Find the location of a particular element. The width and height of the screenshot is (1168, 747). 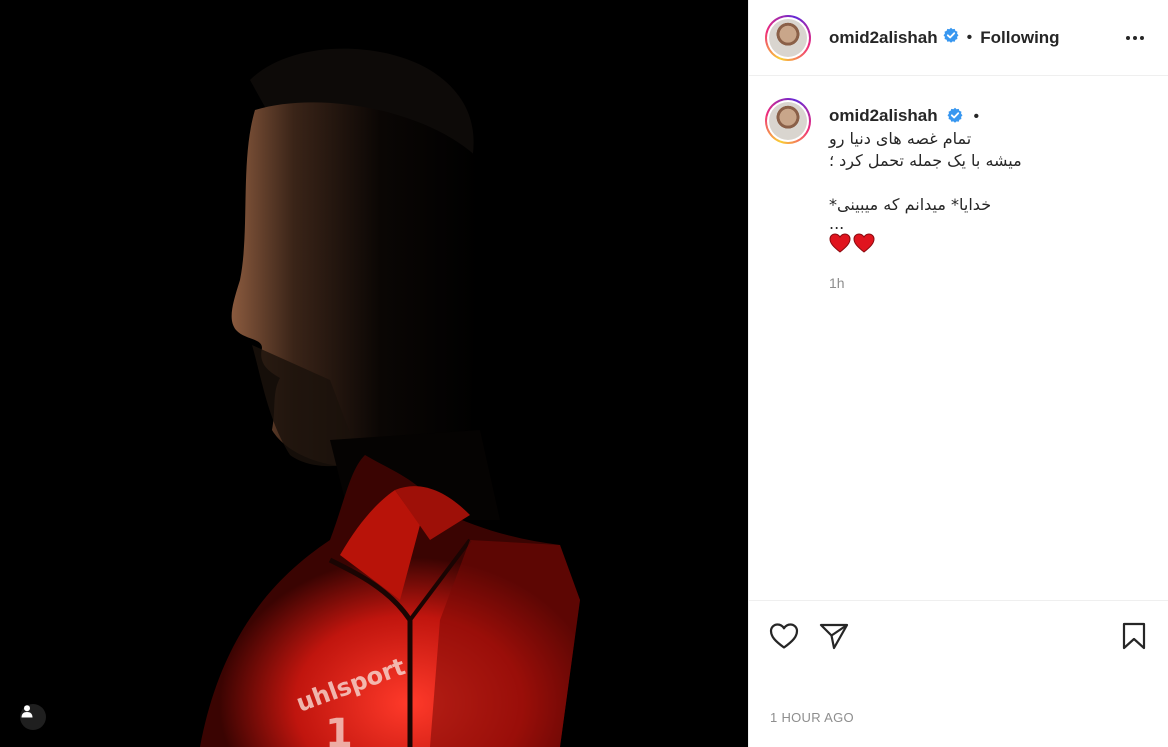

caption-username: omid2alishah is located at coordinates (883, 115).